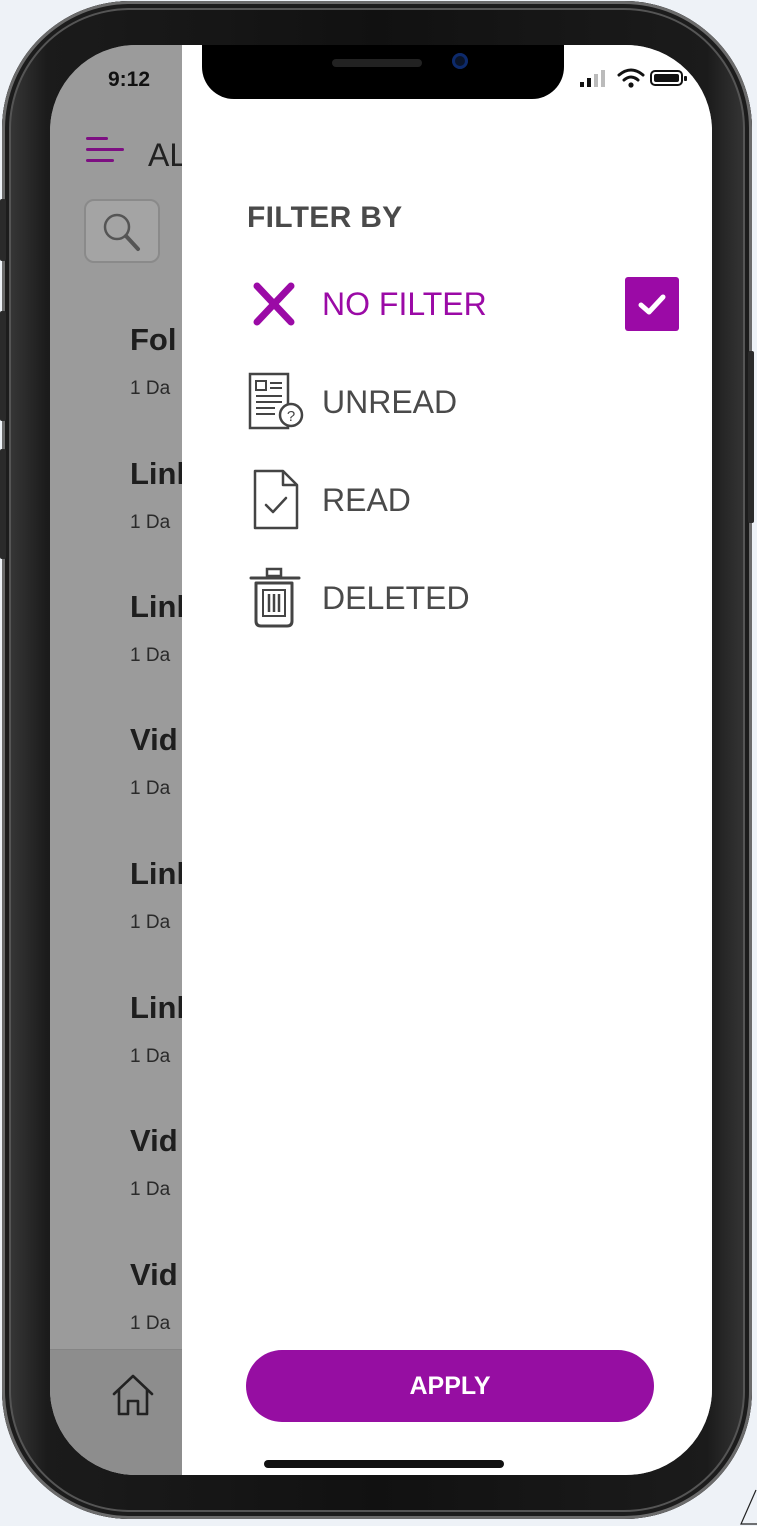 This screenshot has width=757, height=1526. Describe the element at coordinates (592, 78) in the screenshot. I see `signal-icon` at that location.